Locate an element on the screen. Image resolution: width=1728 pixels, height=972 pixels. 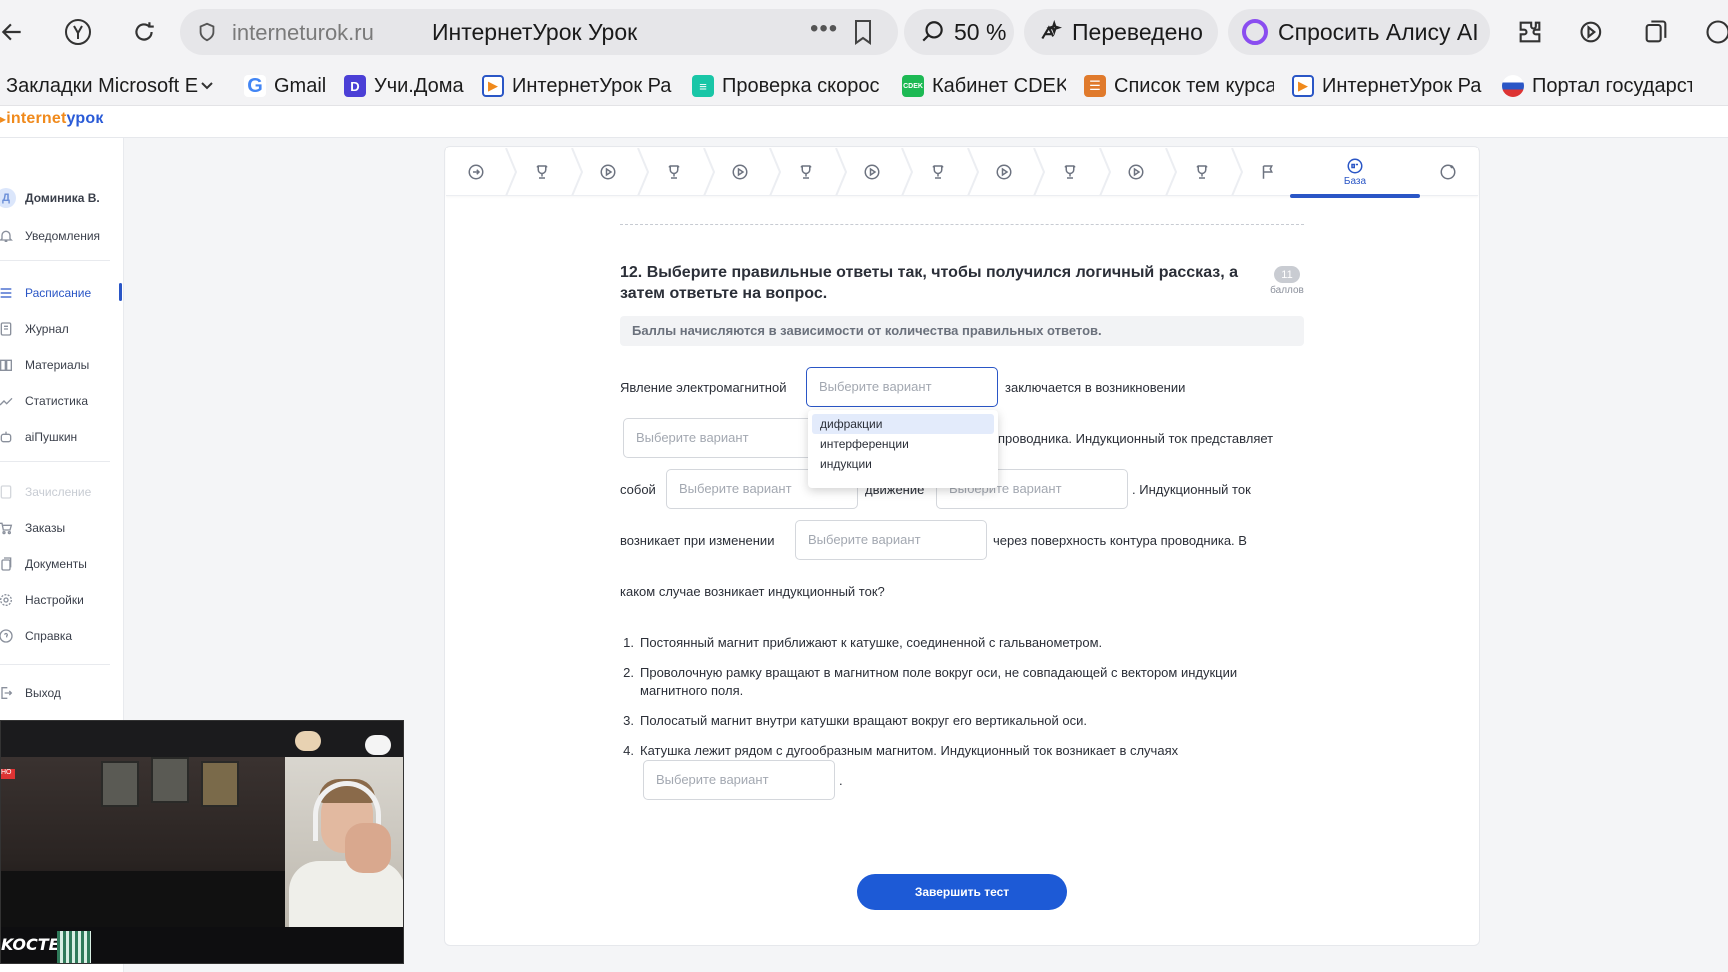
media-icon is located at coordinates (1592, 32).